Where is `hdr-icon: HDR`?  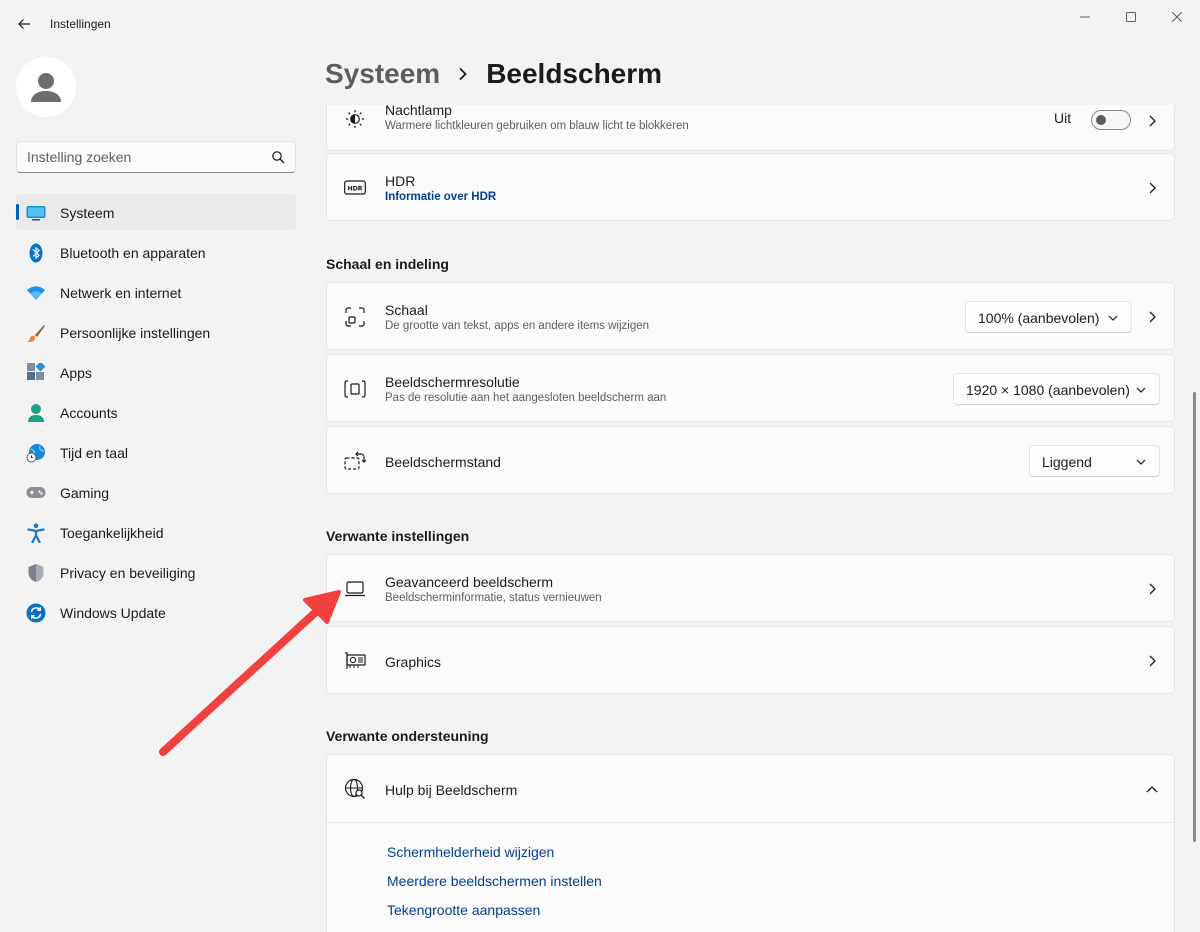 hdr-icon: HDR is located at coordinates (355, 188).